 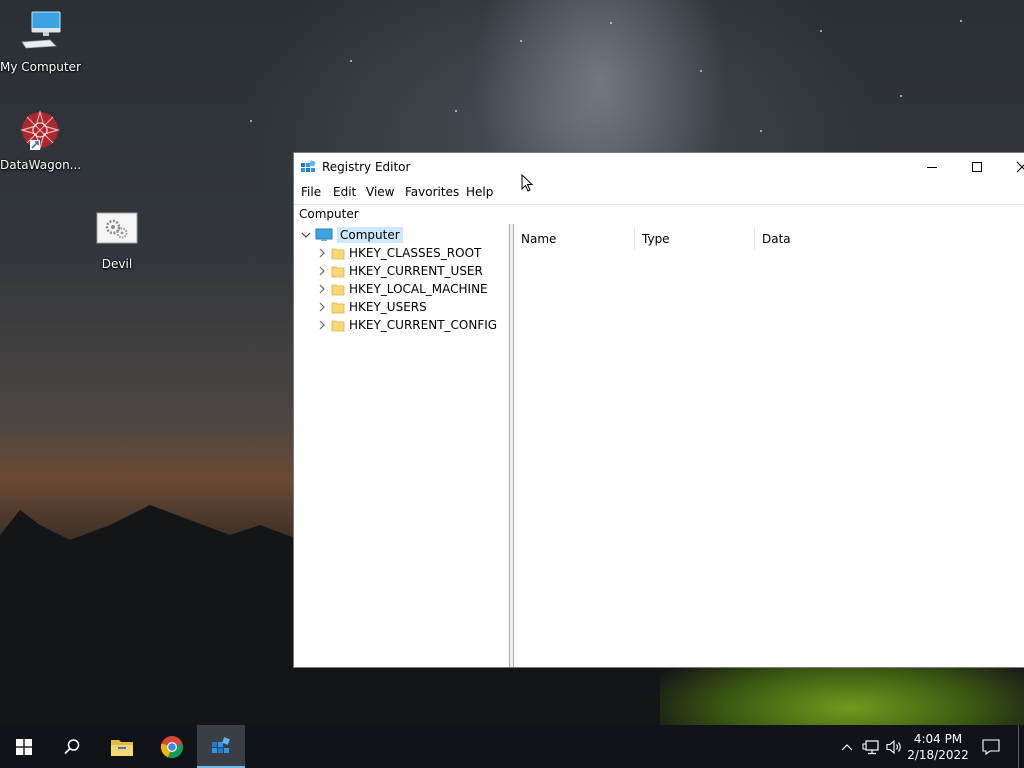 What do you see at coordinates (117, 231) in the screenshot?
I see `devil-settings-icon` at bounding box center [117, 231].